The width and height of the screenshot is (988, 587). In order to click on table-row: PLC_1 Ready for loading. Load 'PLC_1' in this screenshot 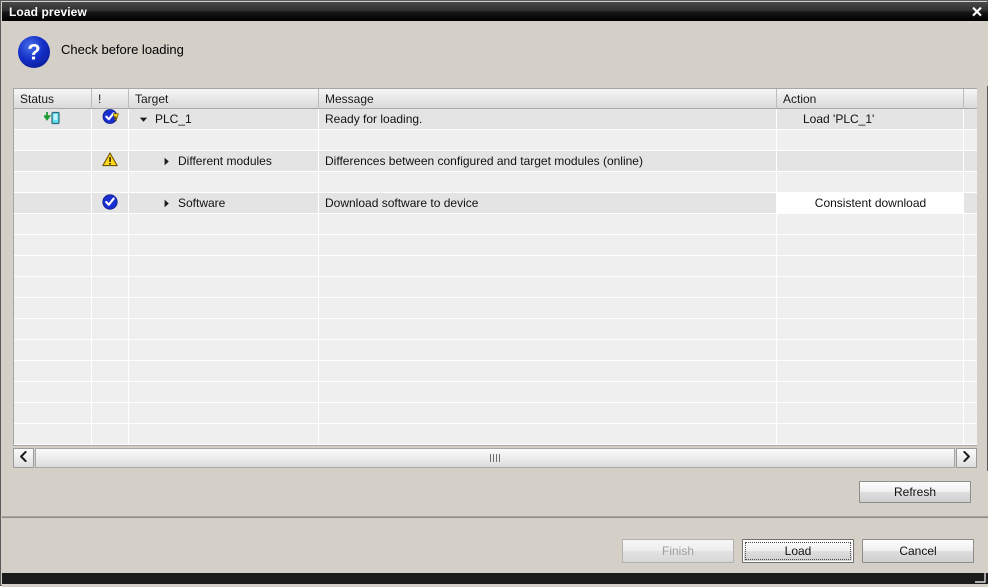, I will do `click(495, 119)`.